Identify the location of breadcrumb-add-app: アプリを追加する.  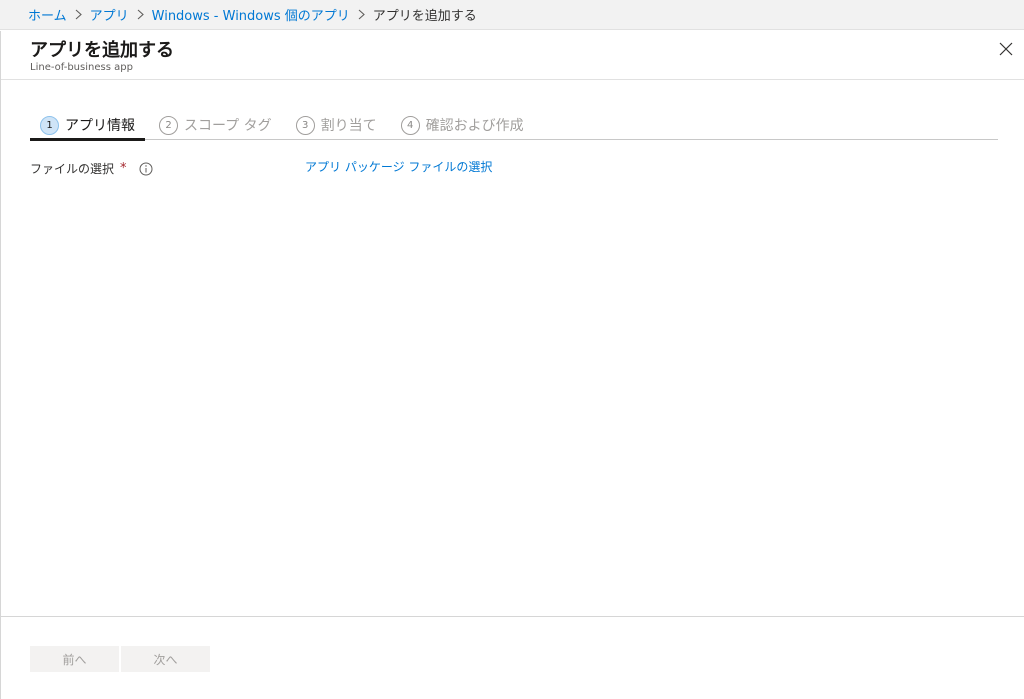
(424, 16).